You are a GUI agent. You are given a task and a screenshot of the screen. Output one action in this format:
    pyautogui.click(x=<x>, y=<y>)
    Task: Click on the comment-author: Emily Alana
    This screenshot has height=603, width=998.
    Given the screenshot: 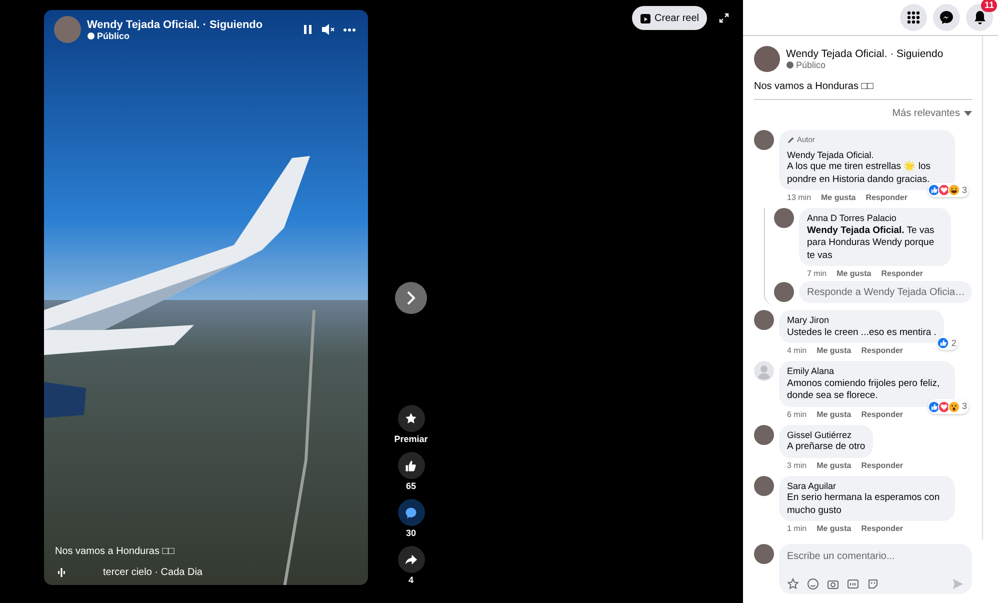 What is the action you would take?
    pyautogui.click(x=867, y=371)
    